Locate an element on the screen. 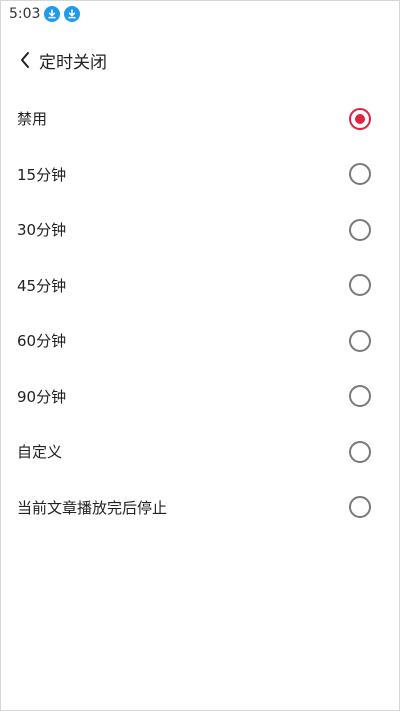  option-label: 45分钟 is located at coordinates (42, 285).